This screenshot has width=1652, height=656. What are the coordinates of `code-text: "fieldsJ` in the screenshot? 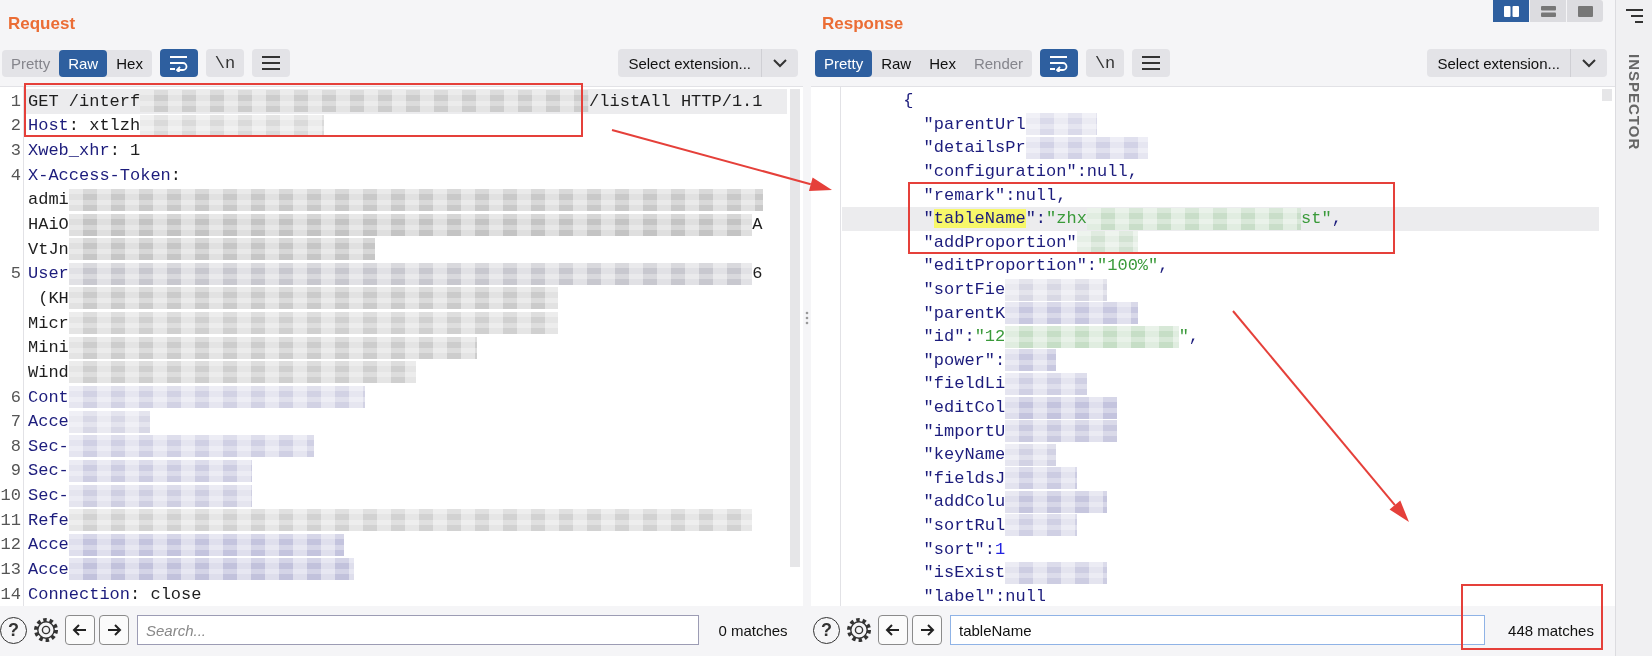 It's located at (964, 478).